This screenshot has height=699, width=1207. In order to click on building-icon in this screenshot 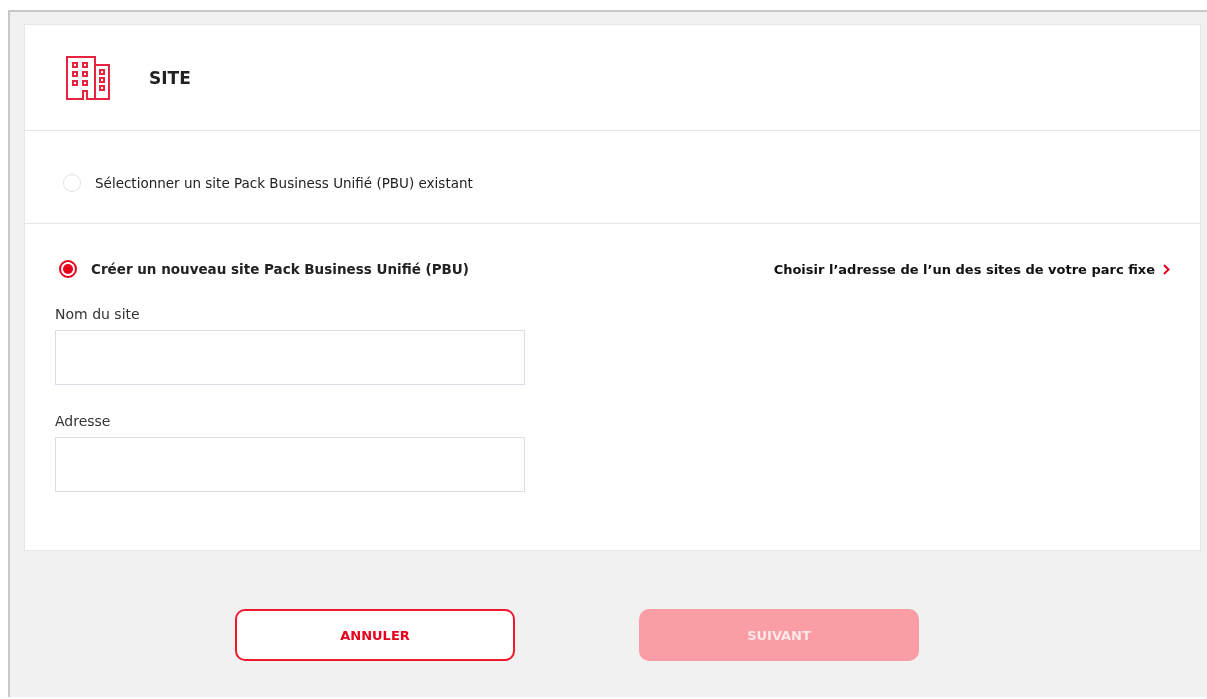, I will do `click(88, 77)`.